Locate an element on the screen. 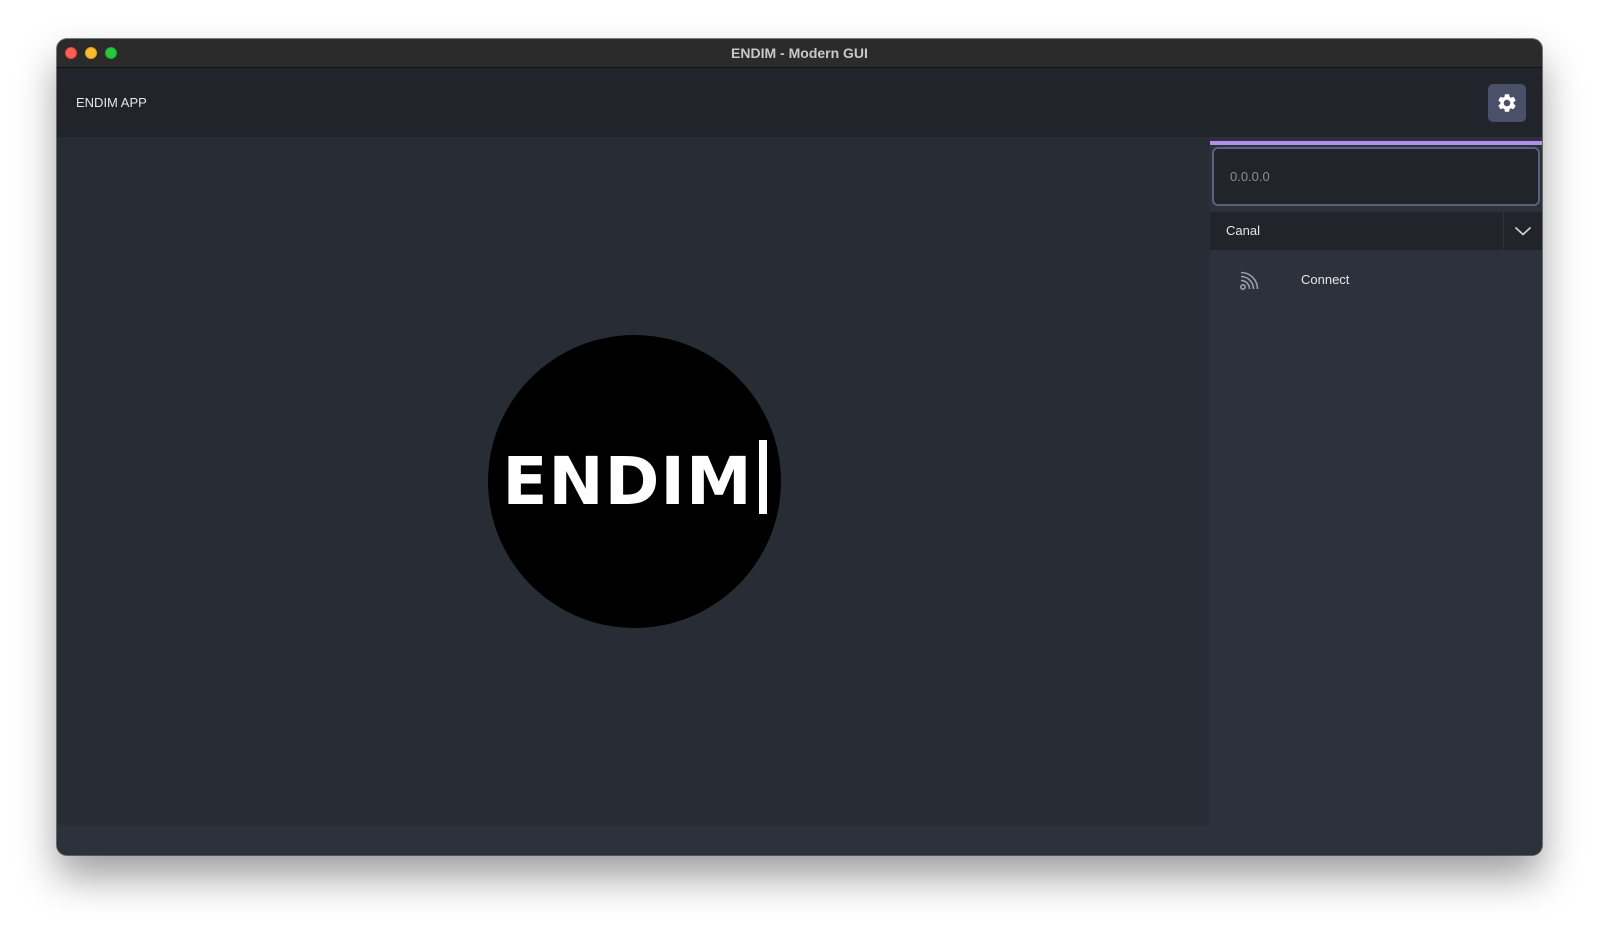  connect-label: Connect is located at coordinates (1325, 279).